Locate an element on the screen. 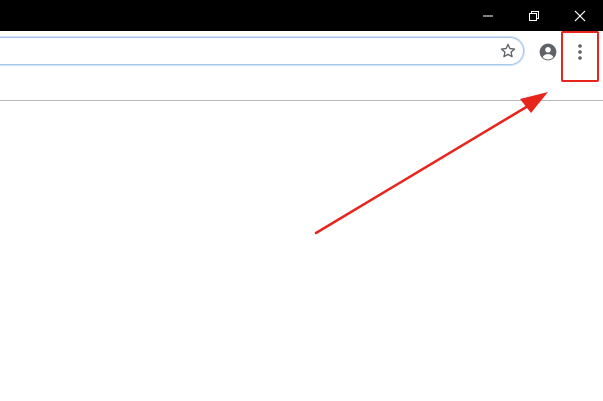 The width and height of the screenshot is (603, 401). account-circle-icon is located at coordinates (548, 52).